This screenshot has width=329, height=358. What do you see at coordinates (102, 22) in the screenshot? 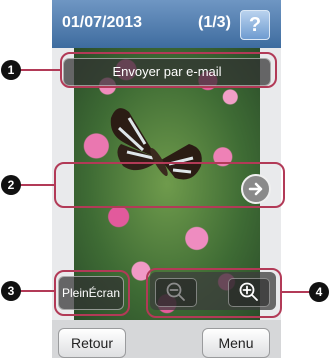
I see `photo-date: 01/07/2013` at bounding box center [102, 22].